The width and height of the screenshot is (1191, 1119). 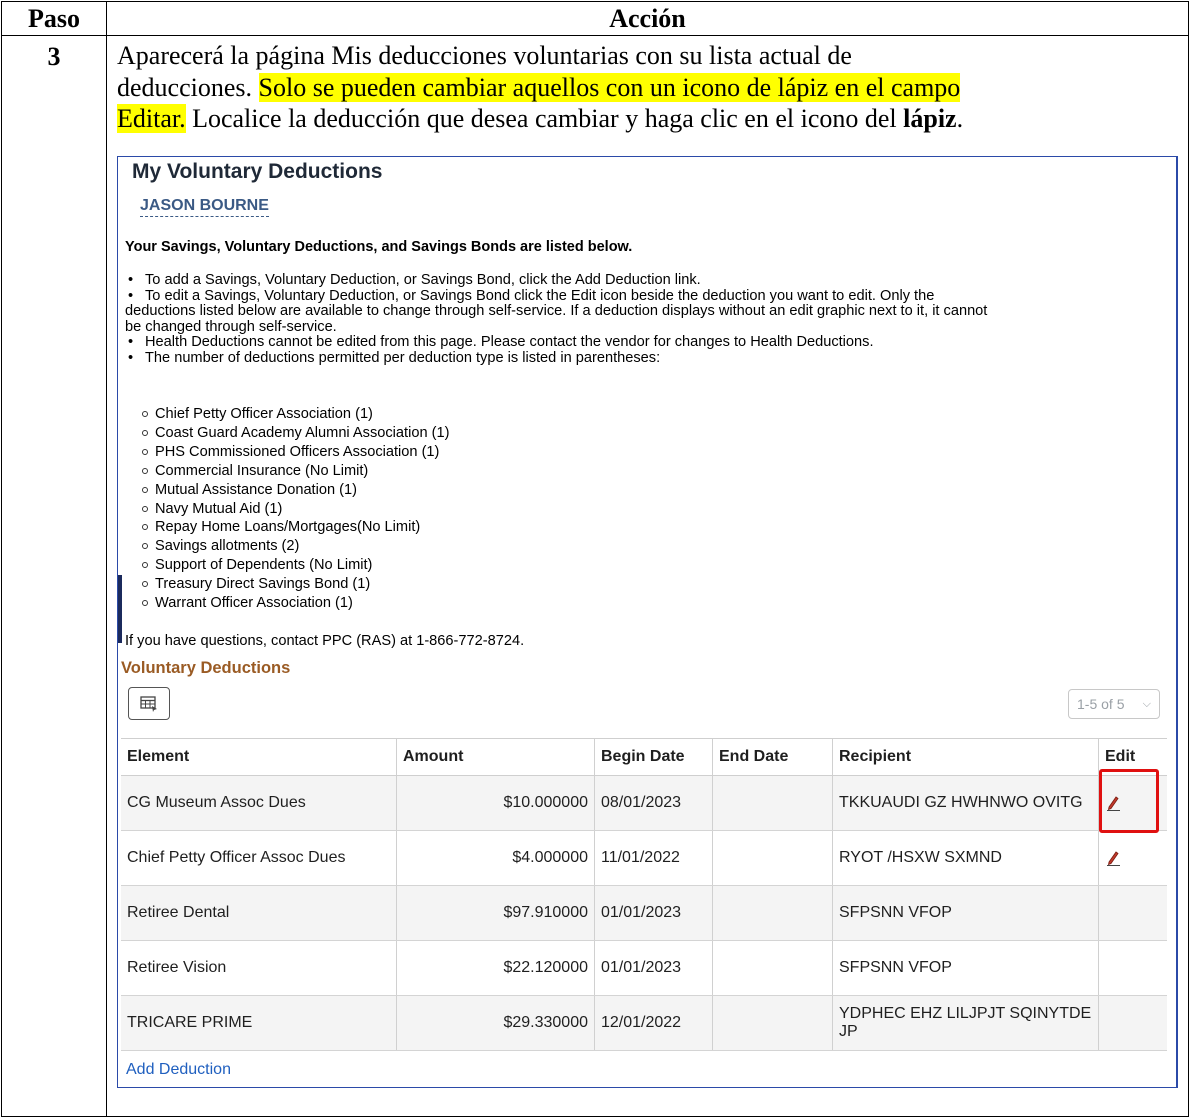 What do you see at coordinates (295, 527) in the screenshot?
I see `deduction-type-item: Repay Home Loans/Mortgages(No Limit)` at bounding box center [295, 527].